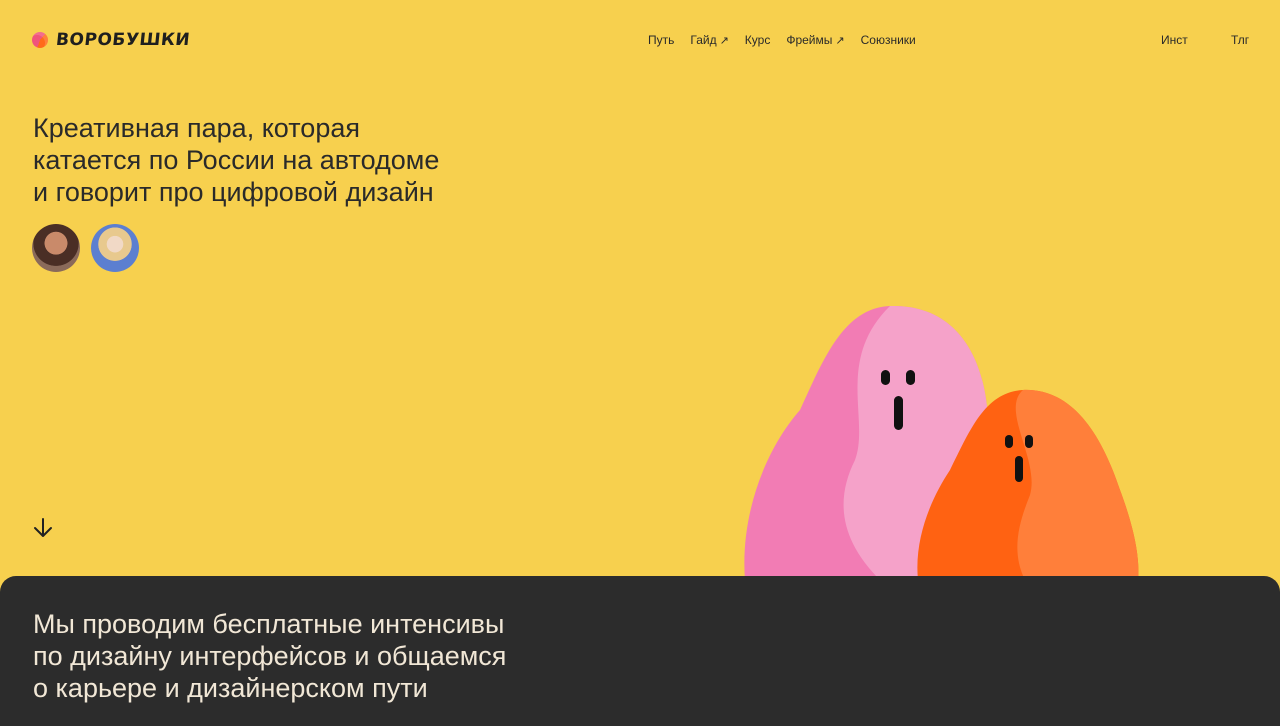 The height and width of the screenshot is (726, 1280). What do you see at coordinates (815, 40) in the screenshot?
I see `nav-item-frames: Фреймы ↗` at bounding box center [815, 40].